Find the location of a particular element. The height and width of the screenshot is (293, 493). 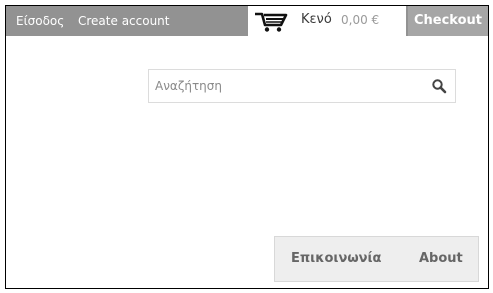

login-link: Είσοδος is located at coordinates (40, 21).